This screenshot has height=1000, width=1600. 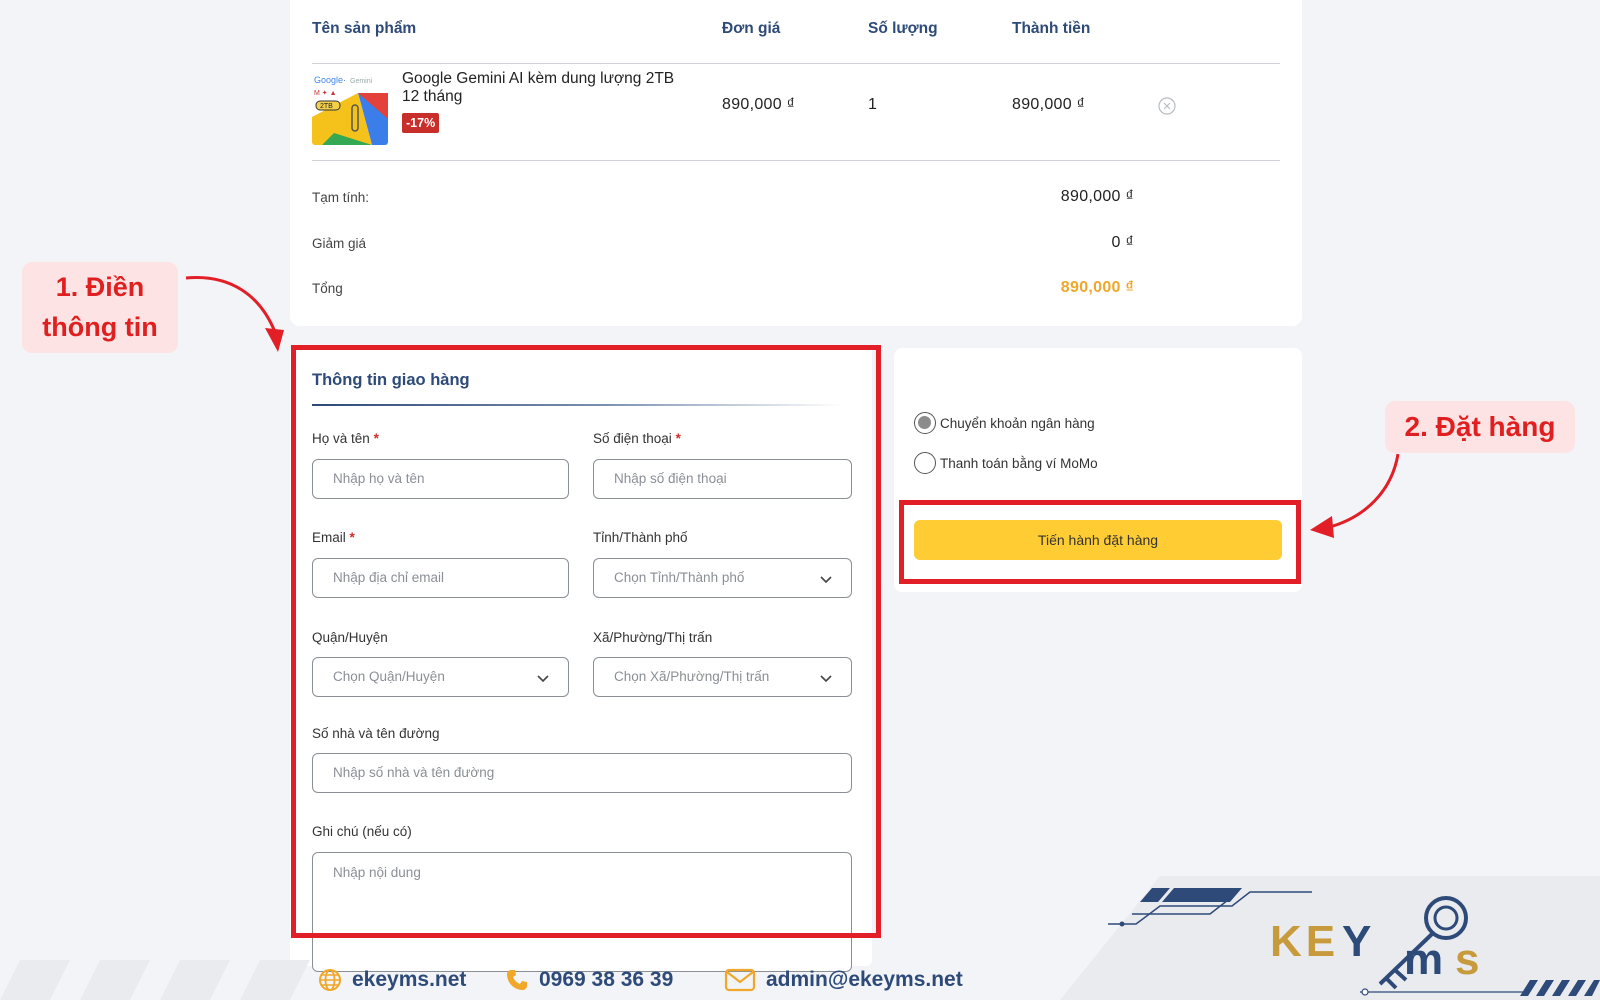 What do you see at coordinates (1423, 959) in the screenshot?
I see `svg-text: m` at bounding box center [1423, 959].